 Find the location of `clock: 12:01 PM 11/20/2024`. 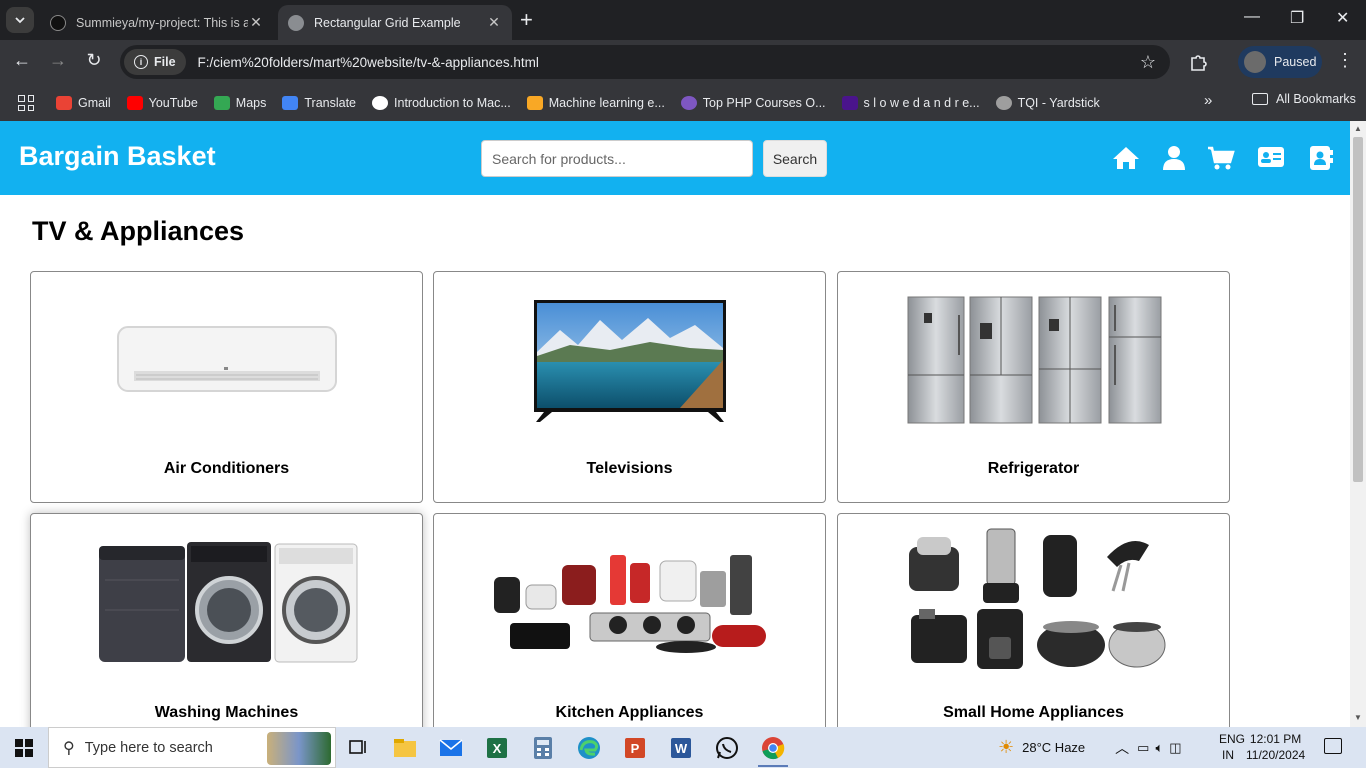

clock: 12:01 PM 11/20/2024 is located at coordinates (1275, 747).